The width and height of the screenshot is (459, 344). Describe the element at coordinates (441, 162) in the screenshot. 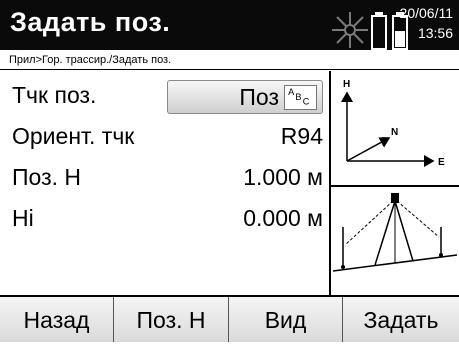

I see `e-axis-label: E` at that location.